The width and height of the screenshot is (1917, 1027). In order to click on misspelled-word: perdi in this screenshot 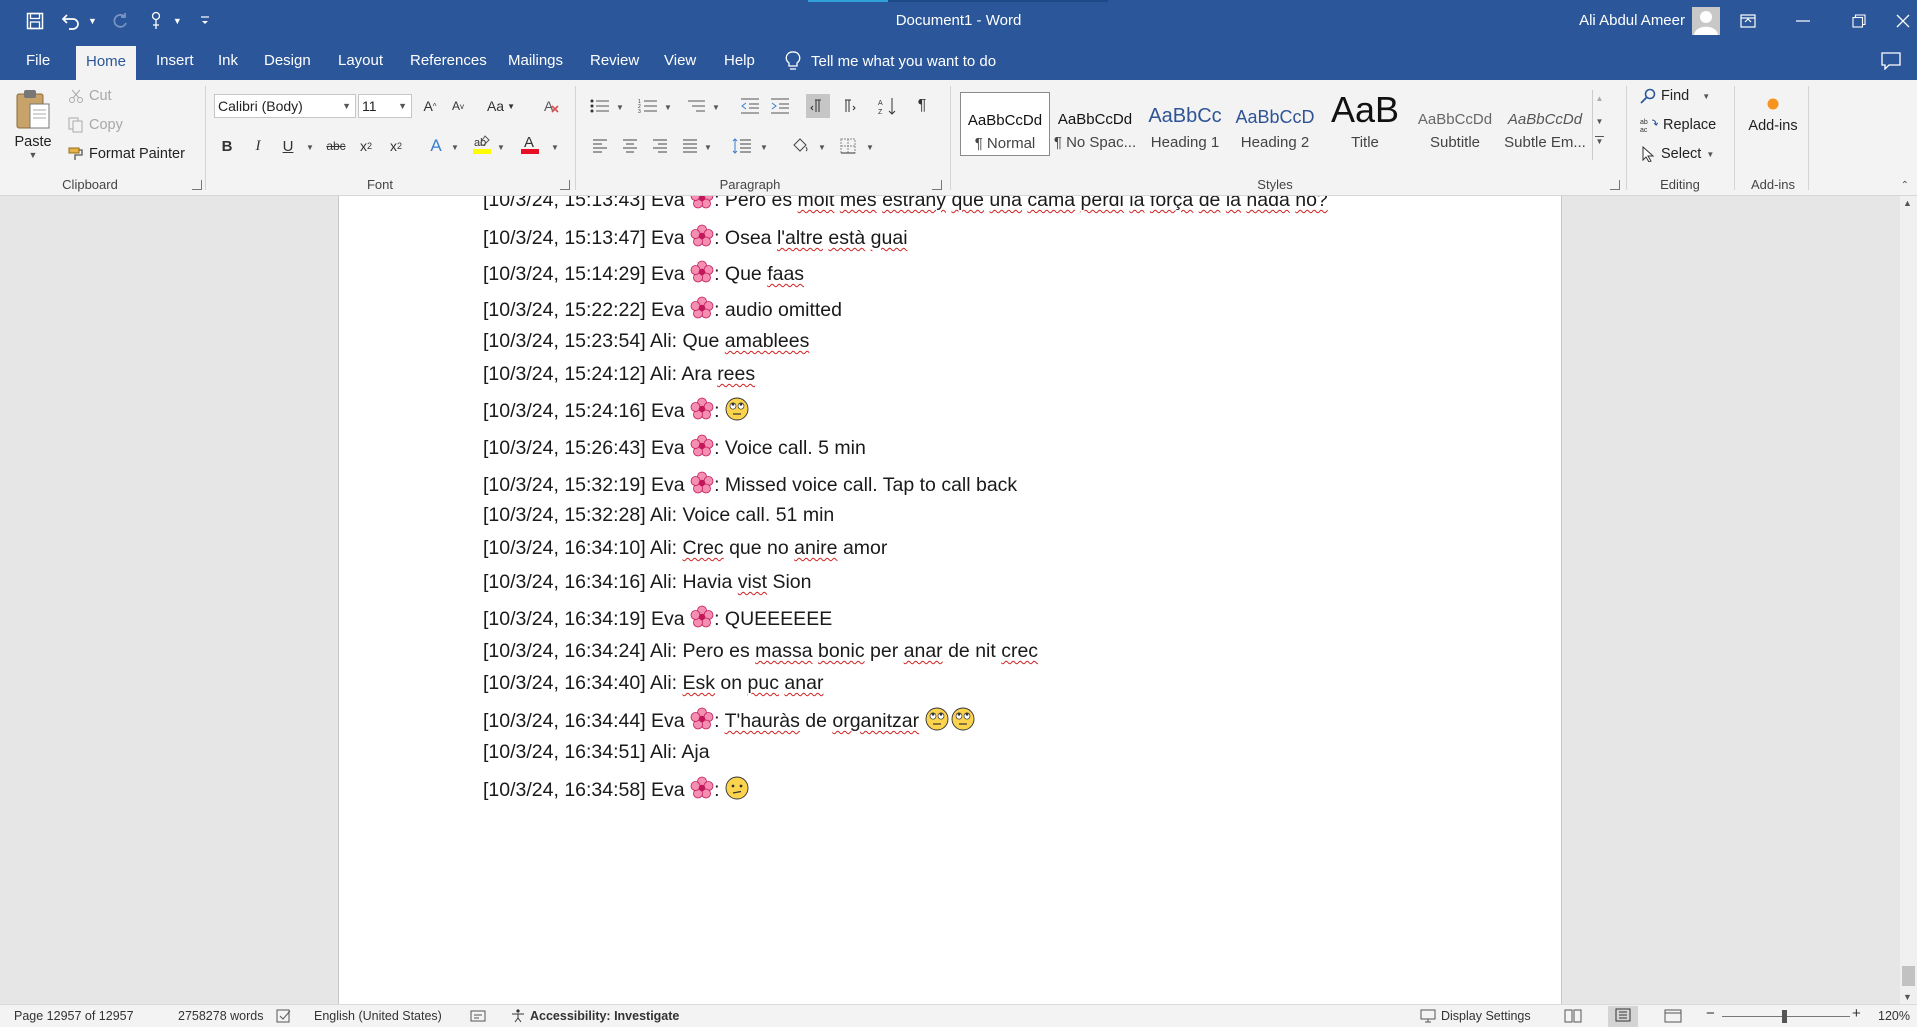, I will do `click(1102, 203)`.